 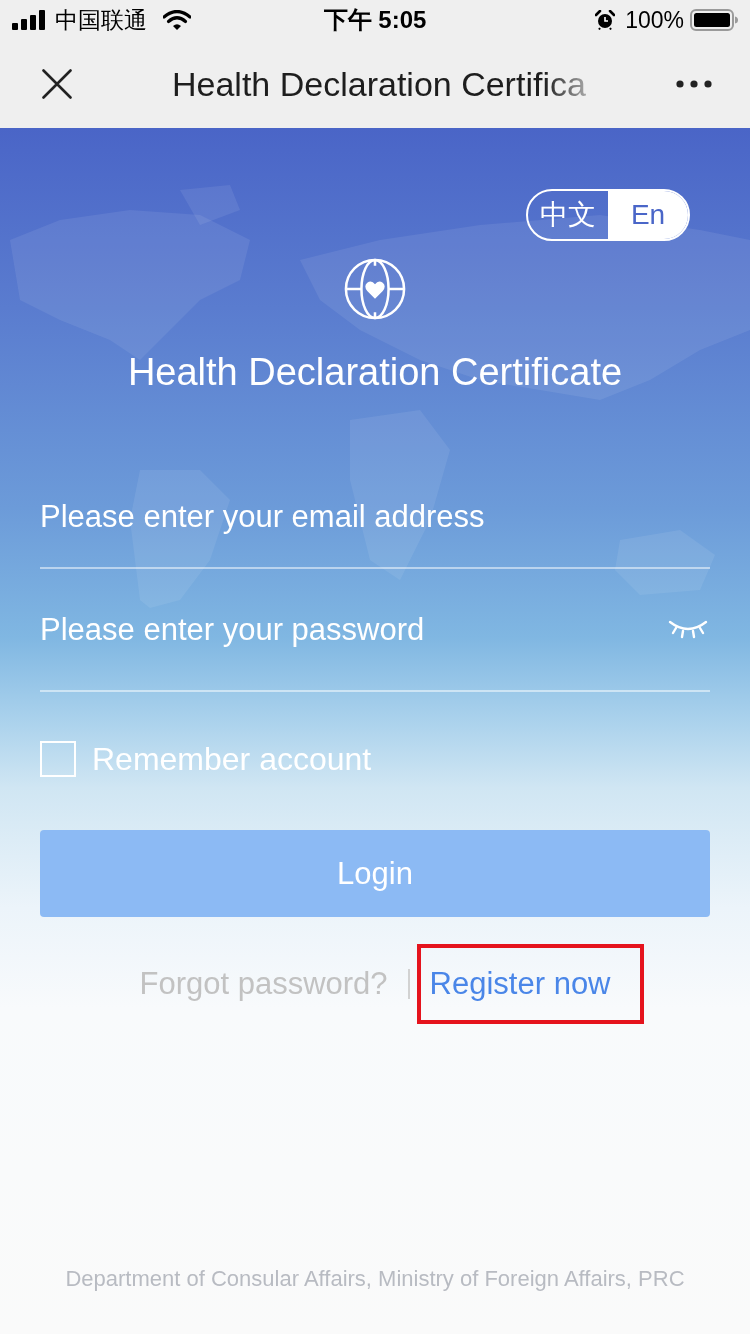 I want to click on status-time: 下午 5:05, so click(x=375, y=20).